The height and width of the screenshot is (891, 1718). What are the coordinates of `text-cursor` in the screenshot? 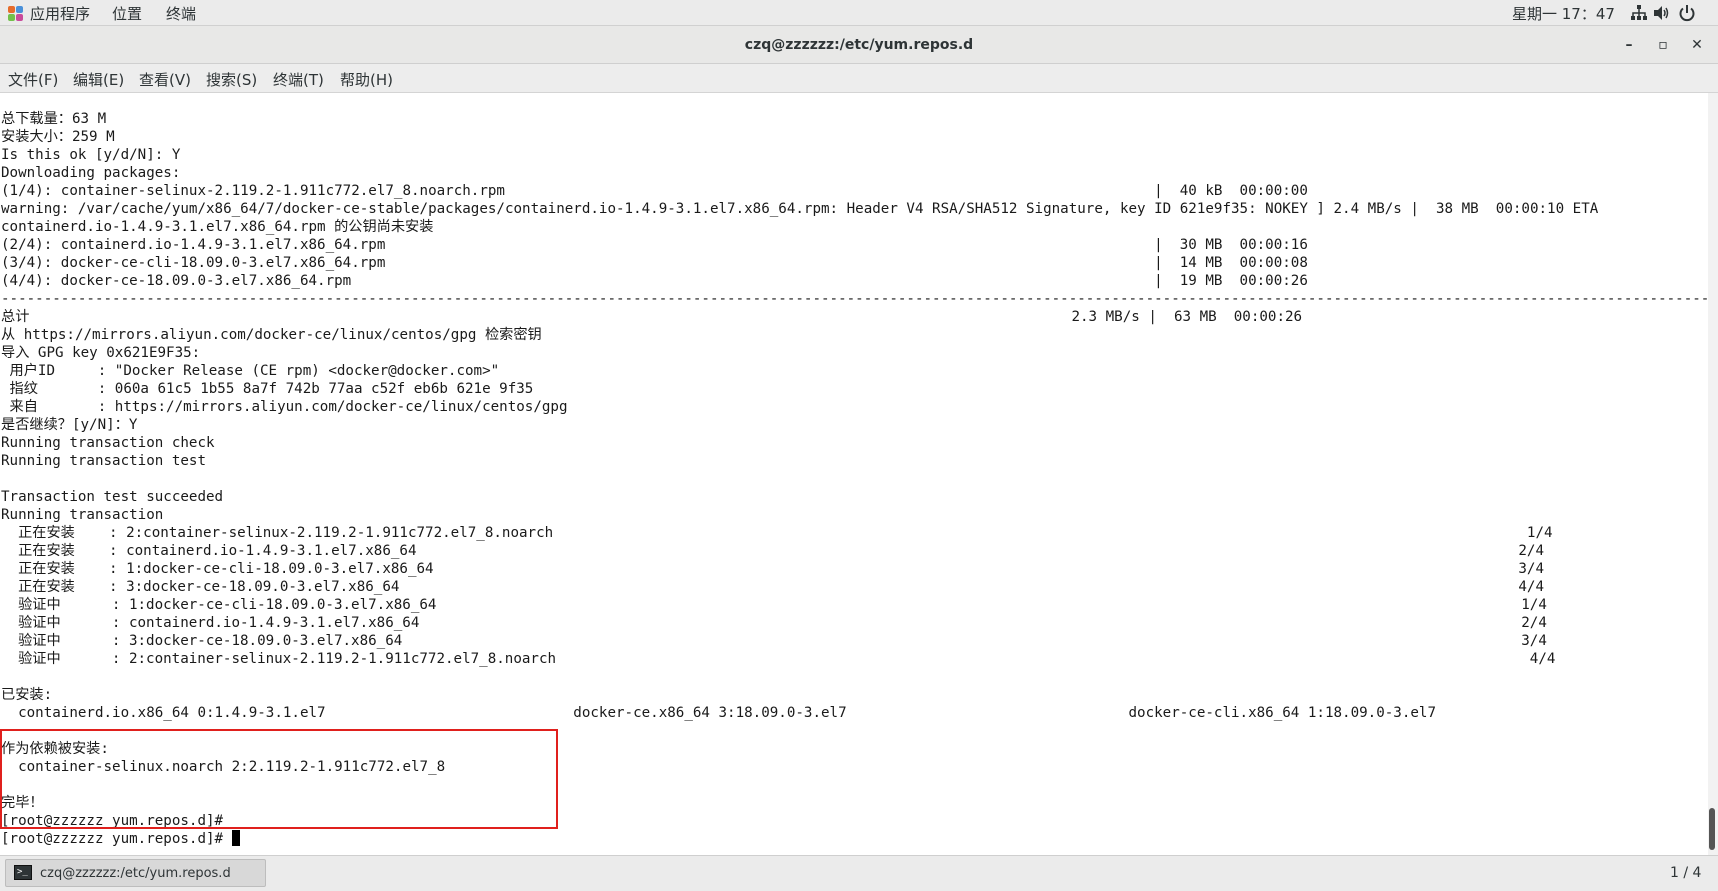 It's located at (235, 838).